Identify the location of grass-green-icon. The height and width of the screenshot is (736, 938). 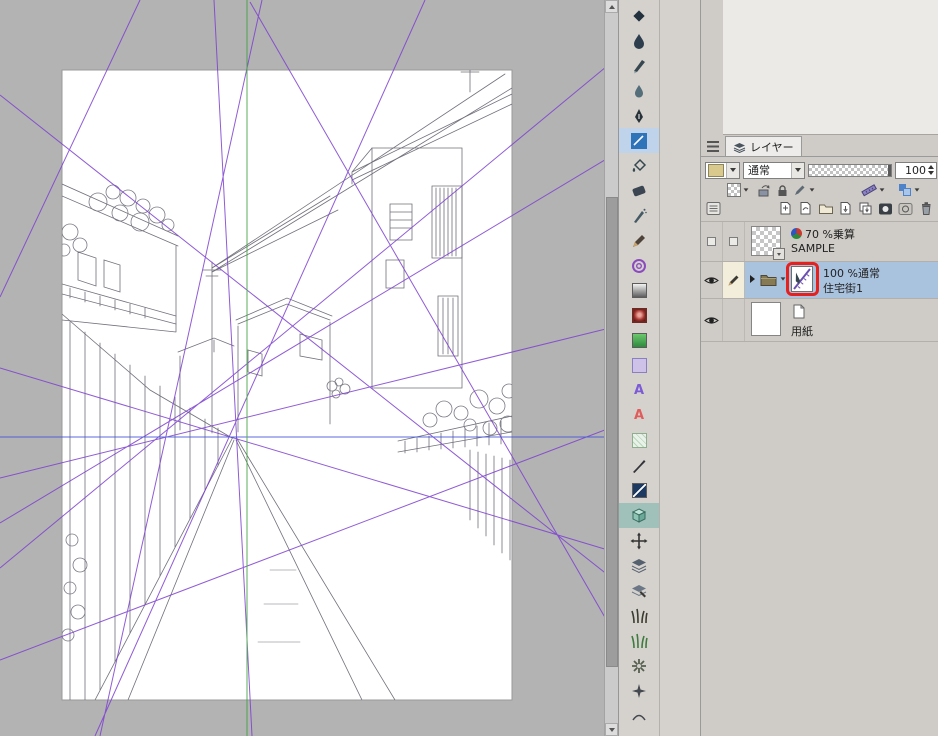
(639, 640).